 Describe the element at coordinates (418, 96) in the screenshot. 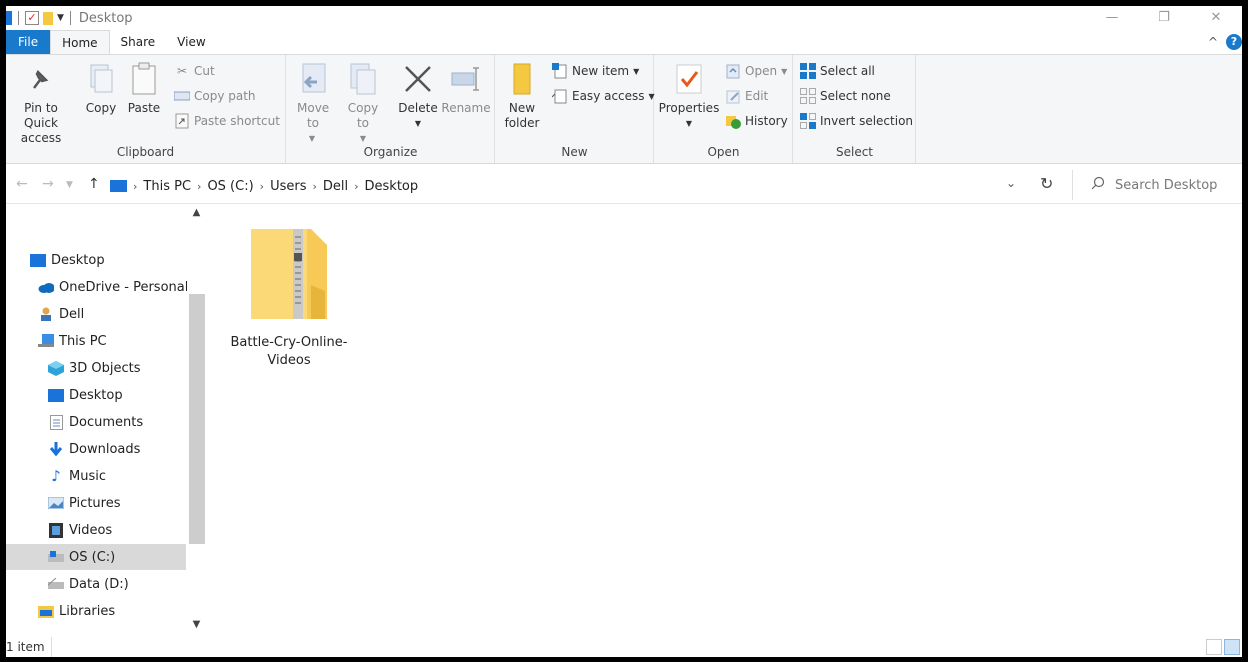

I see `delete-button: Delete ▼` at that location.